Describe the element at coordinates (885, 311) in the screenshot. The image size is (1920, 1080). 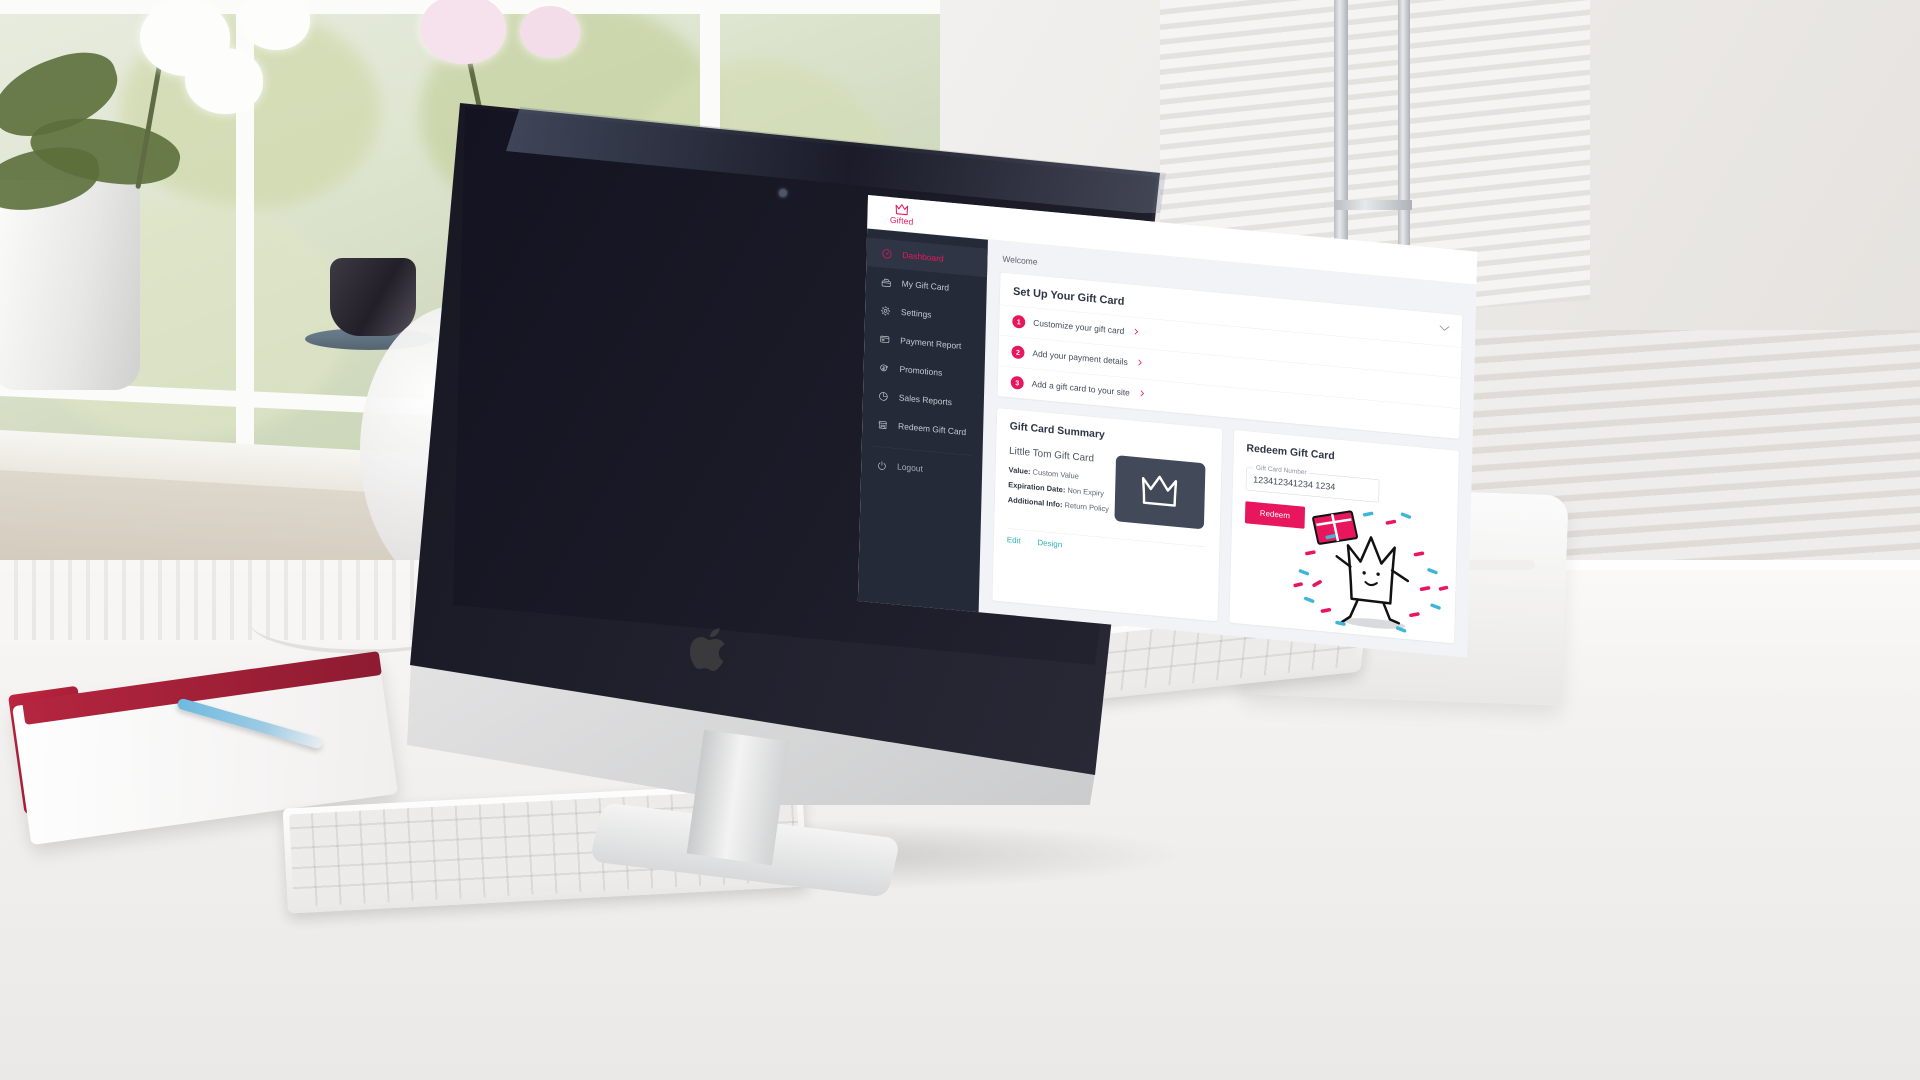
I see `gear-icon` at that location.